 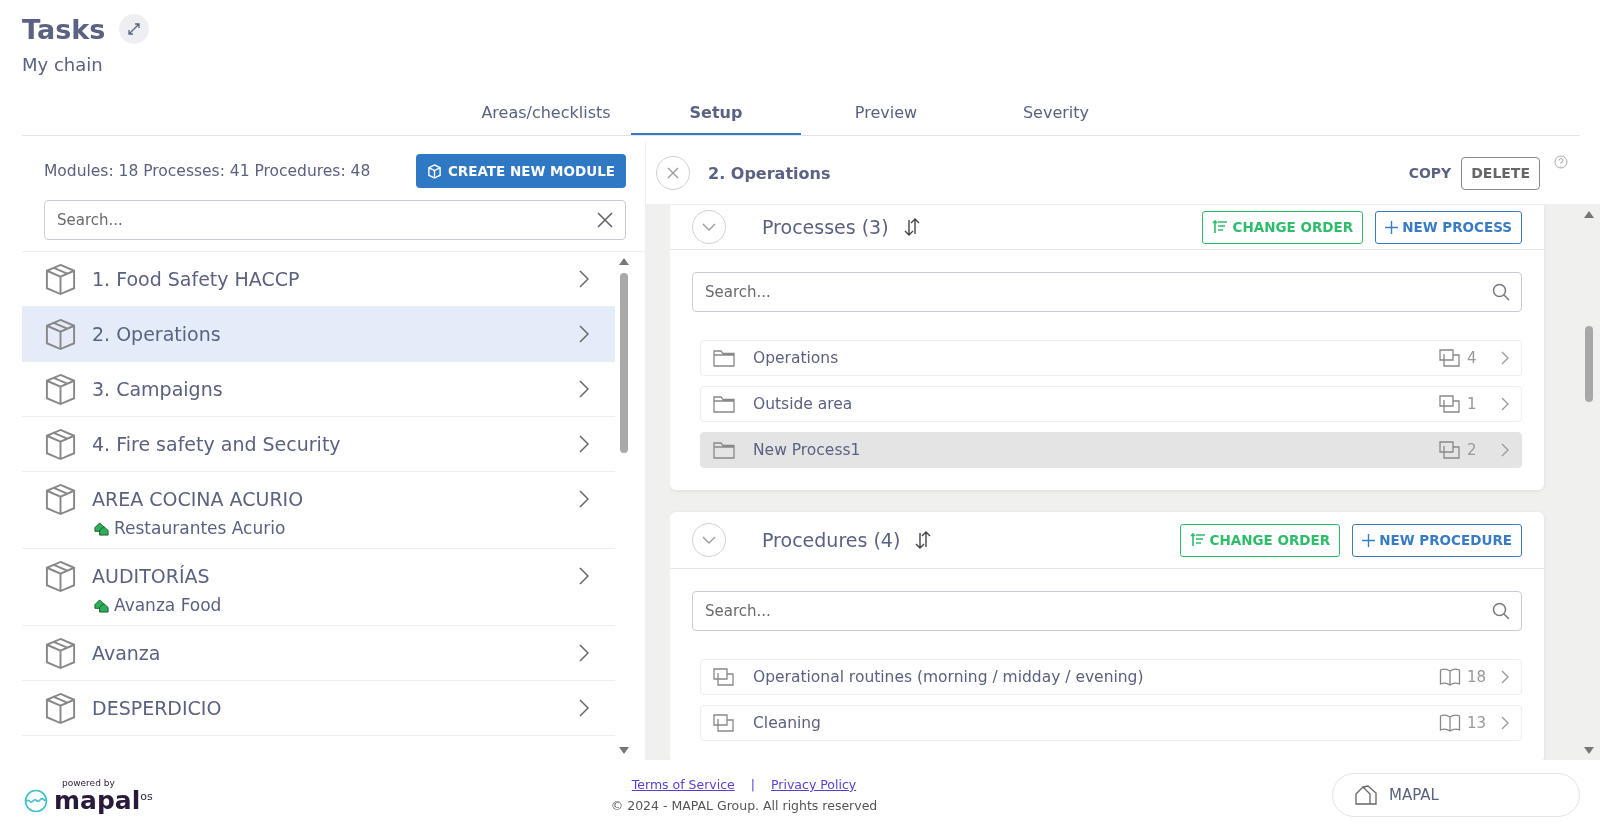 What do you see at coordinates (151, 576) in the screenshot?
I see `module-name: AUDITORÍAS` at bounding box center [151, 576].